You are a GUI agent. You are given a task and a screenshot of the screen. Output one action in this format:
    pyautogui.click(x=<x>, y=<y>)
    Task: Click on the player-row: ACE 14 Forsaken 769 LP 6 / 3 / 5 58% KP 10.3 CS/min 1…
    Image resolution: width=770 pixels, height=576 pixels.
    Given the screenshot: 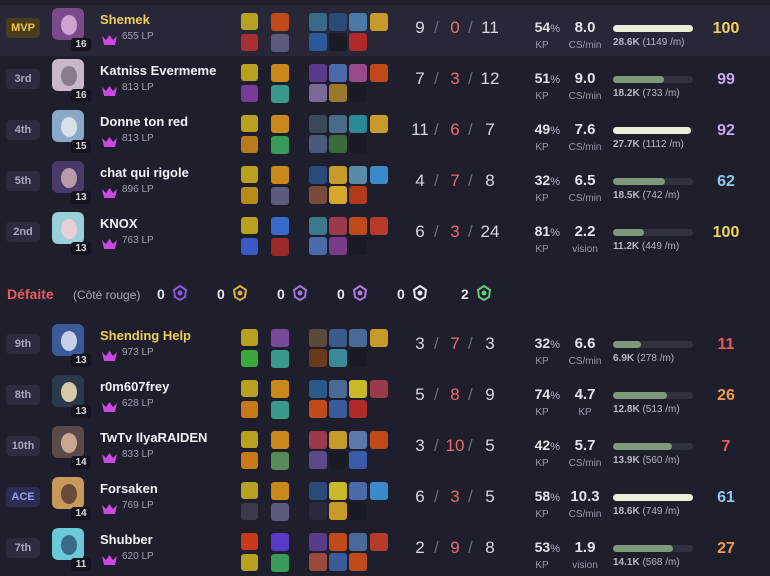 What is the action you would take?
    pyautogui.click(x=385, y=499)
    